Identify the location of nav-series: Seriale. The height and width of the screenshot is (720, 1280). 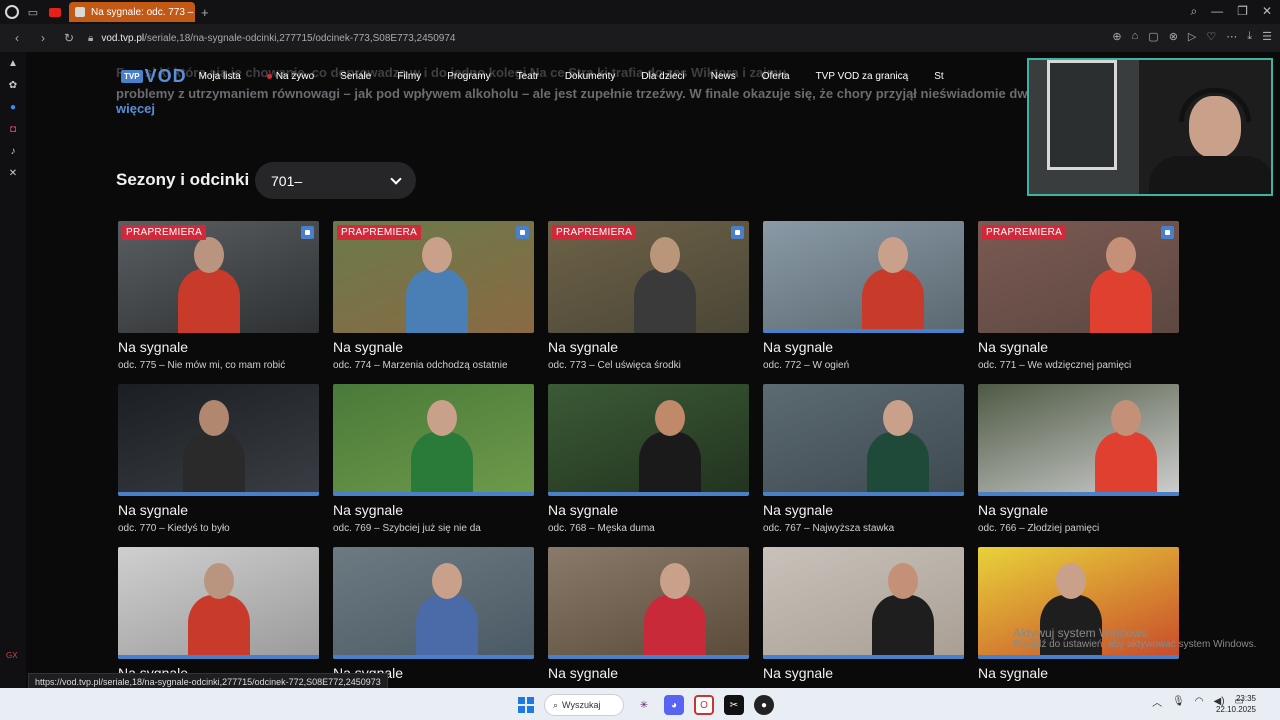
(355, 76).